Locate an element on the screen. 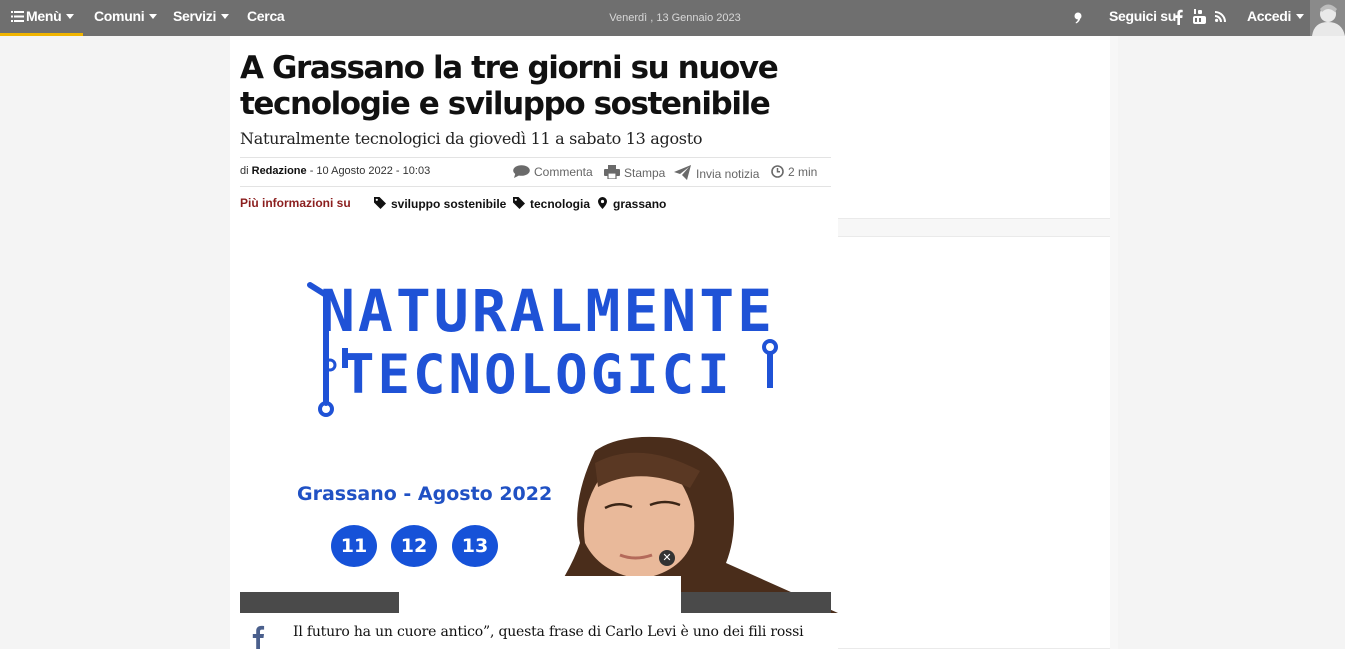 This screenshot has width=1345, height=649. sidebar-ad-slot-top is located at coordinates (974, 127).